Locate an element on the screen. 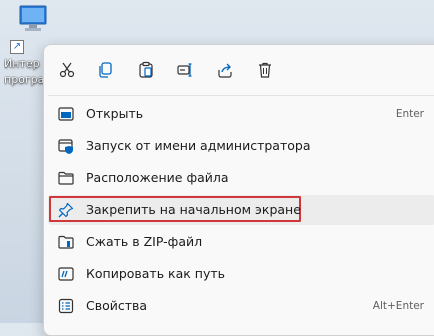  menu-item-label: Свойства is located at coordinates (117, 305).